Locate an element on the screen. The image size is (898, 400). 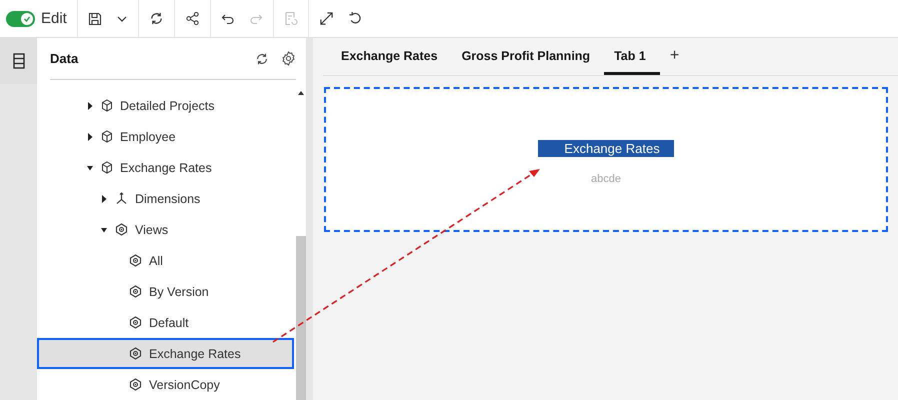
data-panel-button is located at coordinates (18, 61).